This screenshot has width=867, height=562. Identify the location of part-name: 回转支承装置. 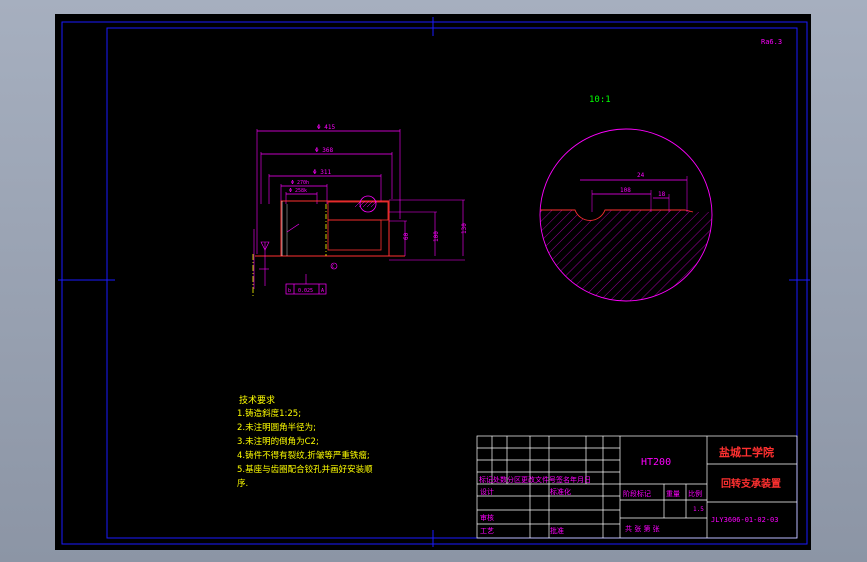
(751, 483).